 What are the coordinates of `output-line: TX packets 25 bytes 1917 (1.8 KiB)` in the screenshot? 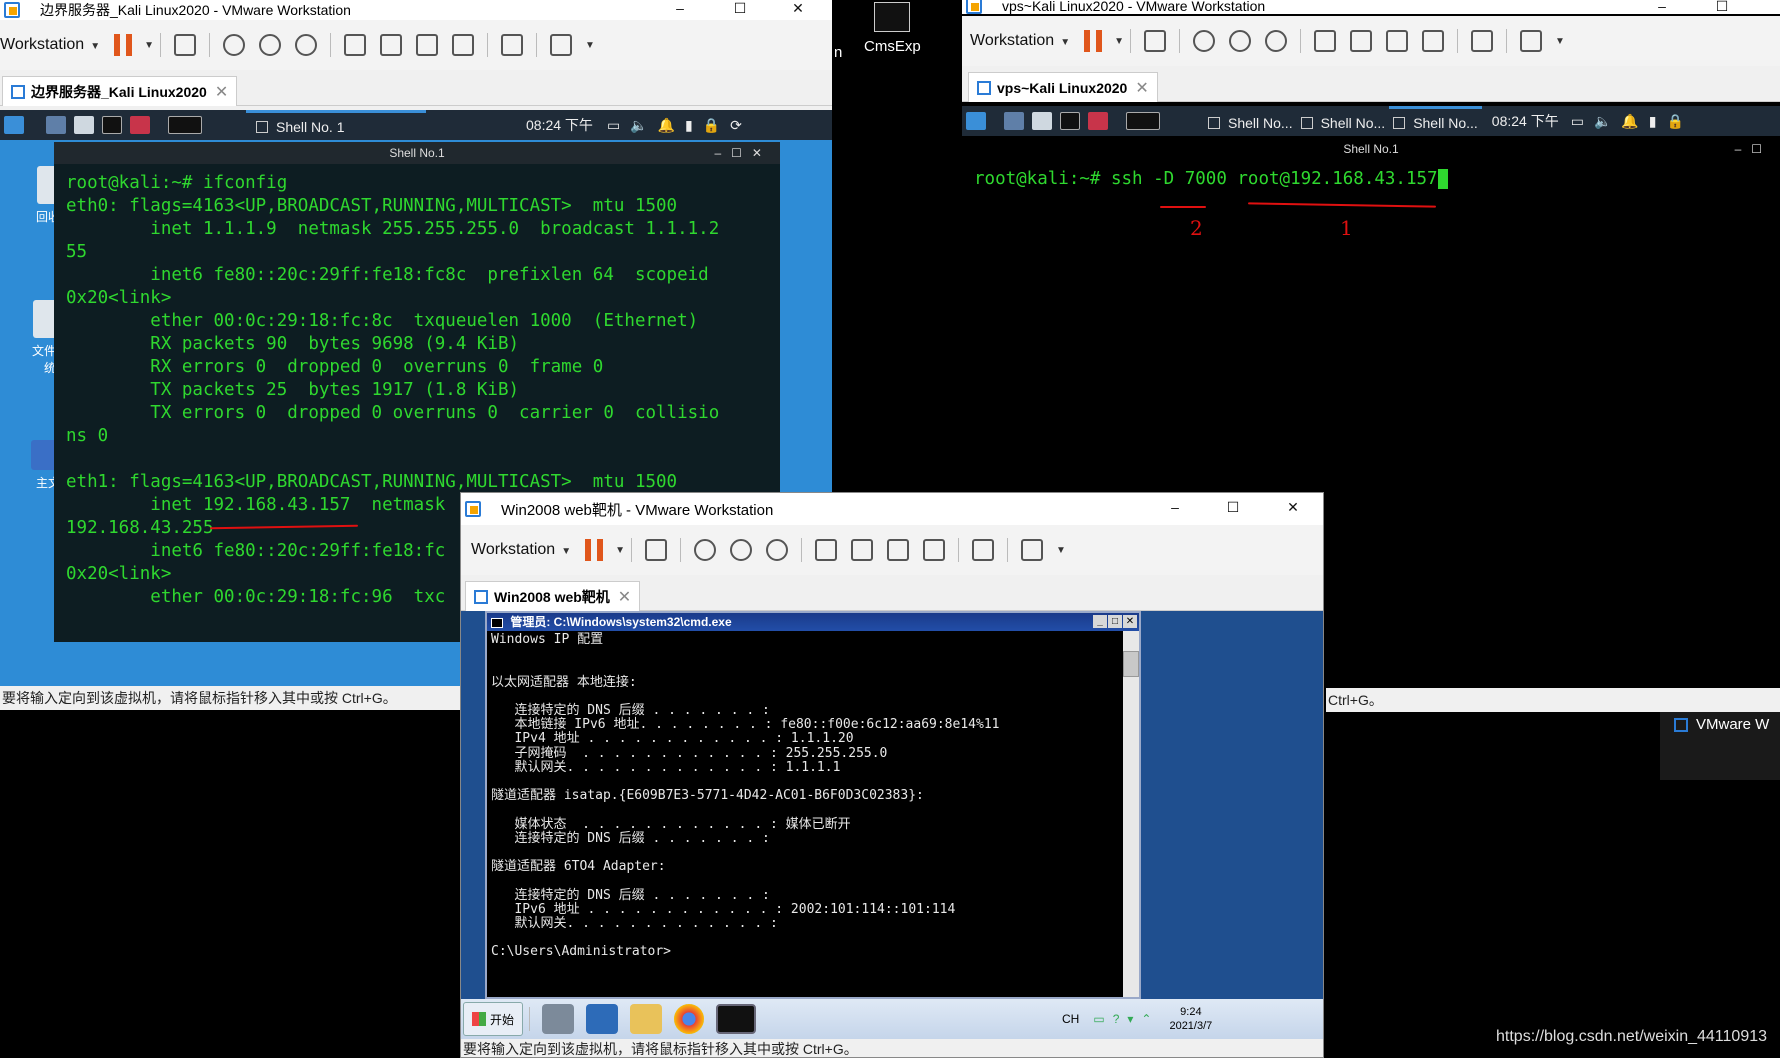 It's located at (293, 390).